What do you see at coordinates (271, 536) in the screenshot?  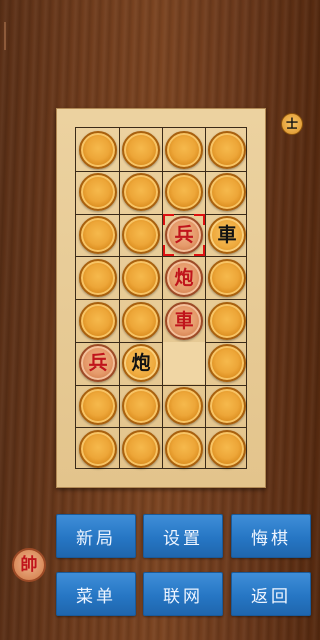 I see `undo-button: 悔棋` at bounding box center [271, 536].